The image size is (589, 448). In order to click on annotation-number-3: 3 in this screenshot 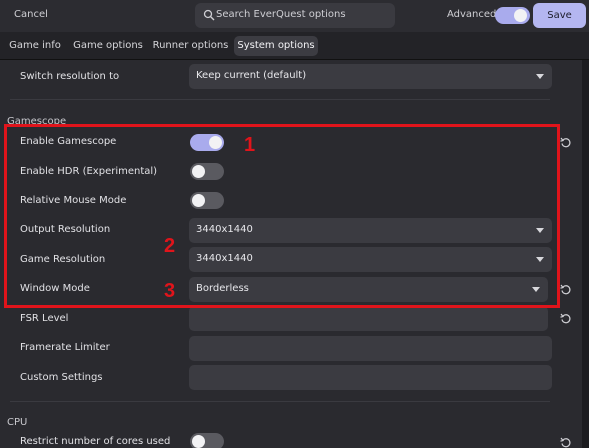, I will do `click(170, 291)`.